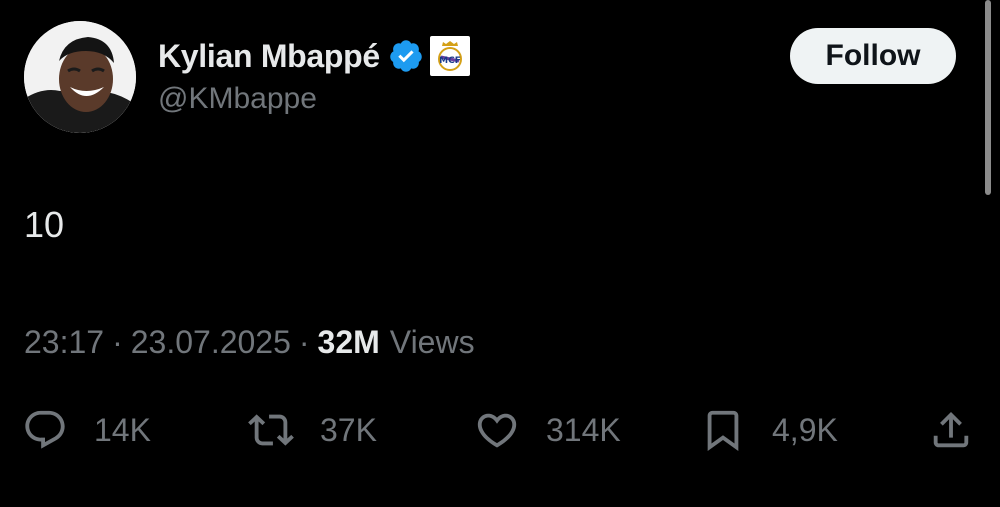 Image resolution: width=1000 pixels, height=507 pixels. Describe the element at coordinates (769, 430) in the screenshot. I see `bookmark-button: 4,9K` at that location.